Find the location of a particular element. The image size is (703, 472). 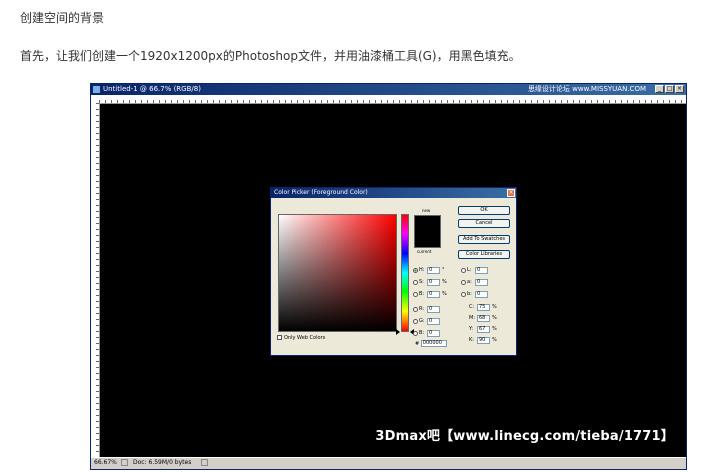

status-icon is located at coordinates (124, 462).